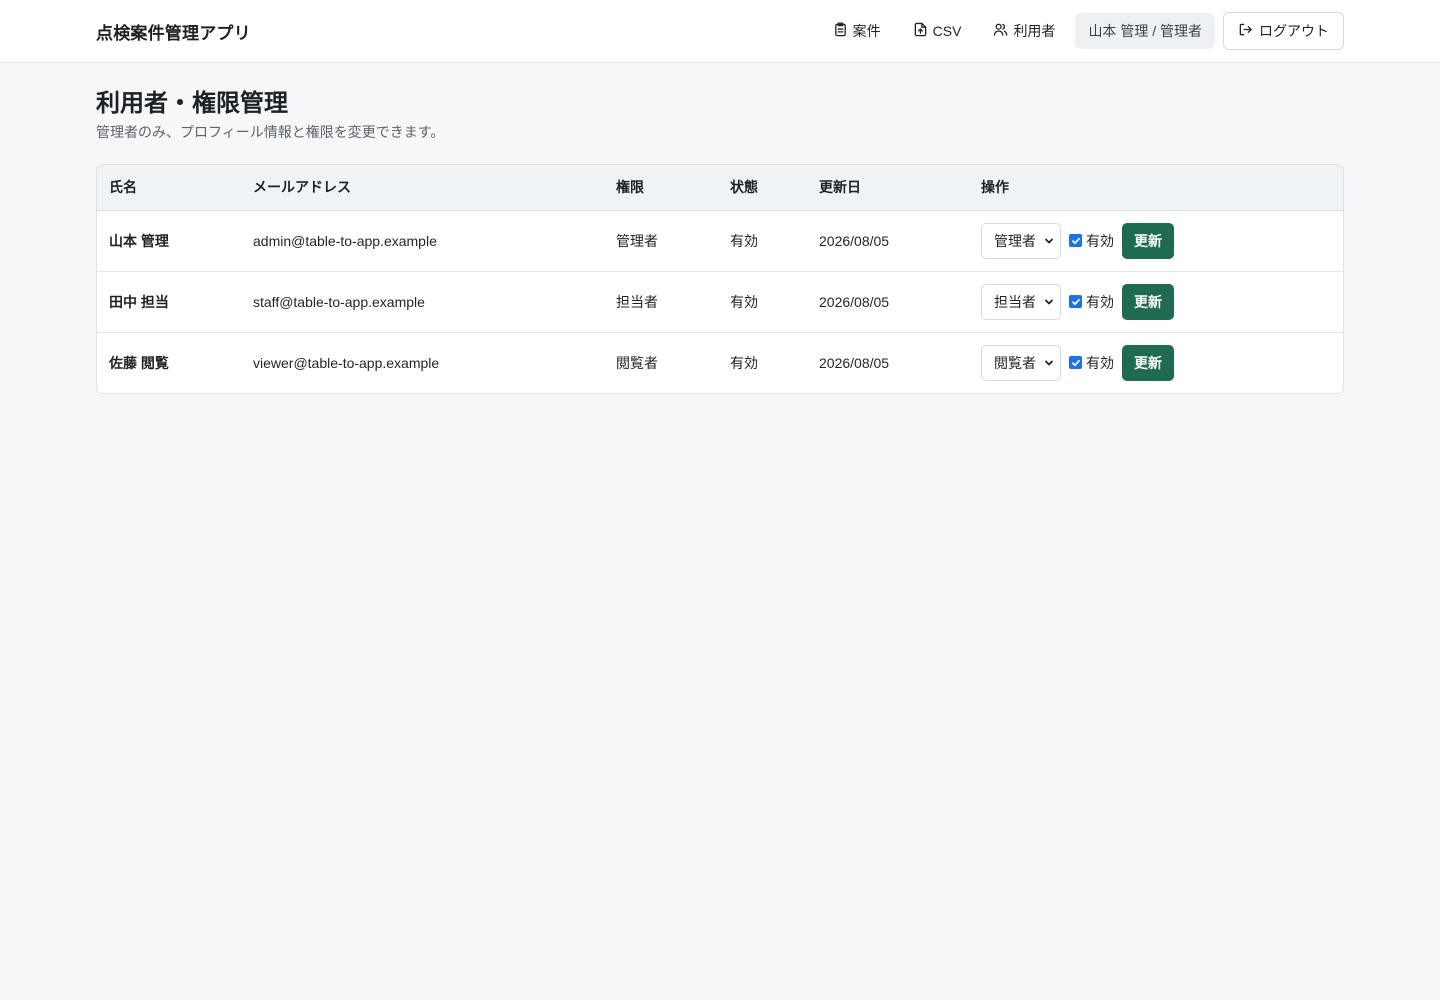 The height and width of the screenshot is (1000, 1440). I want to click on user-email: viewer@table-to-app.example, so click(346, 362).